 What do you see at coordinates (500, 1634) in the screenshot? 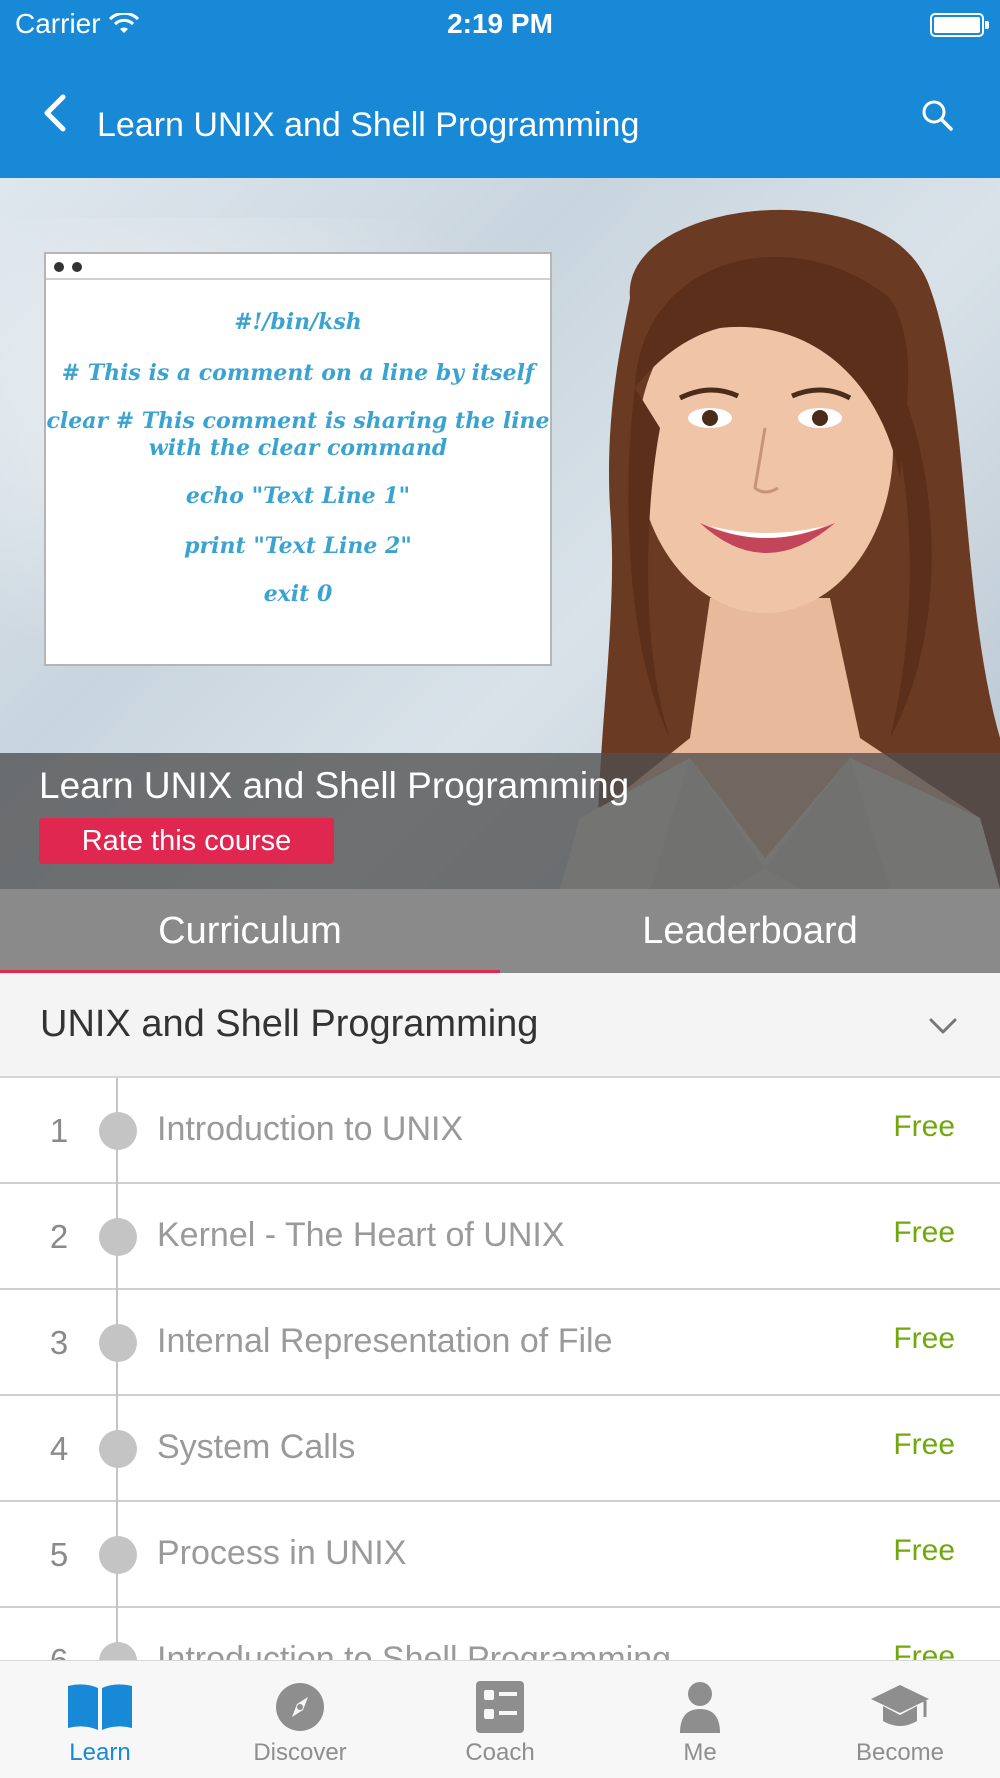
I see `lesson-item: 6 Introduction to Shell Programming Free` at bounding box center [500, 1634].